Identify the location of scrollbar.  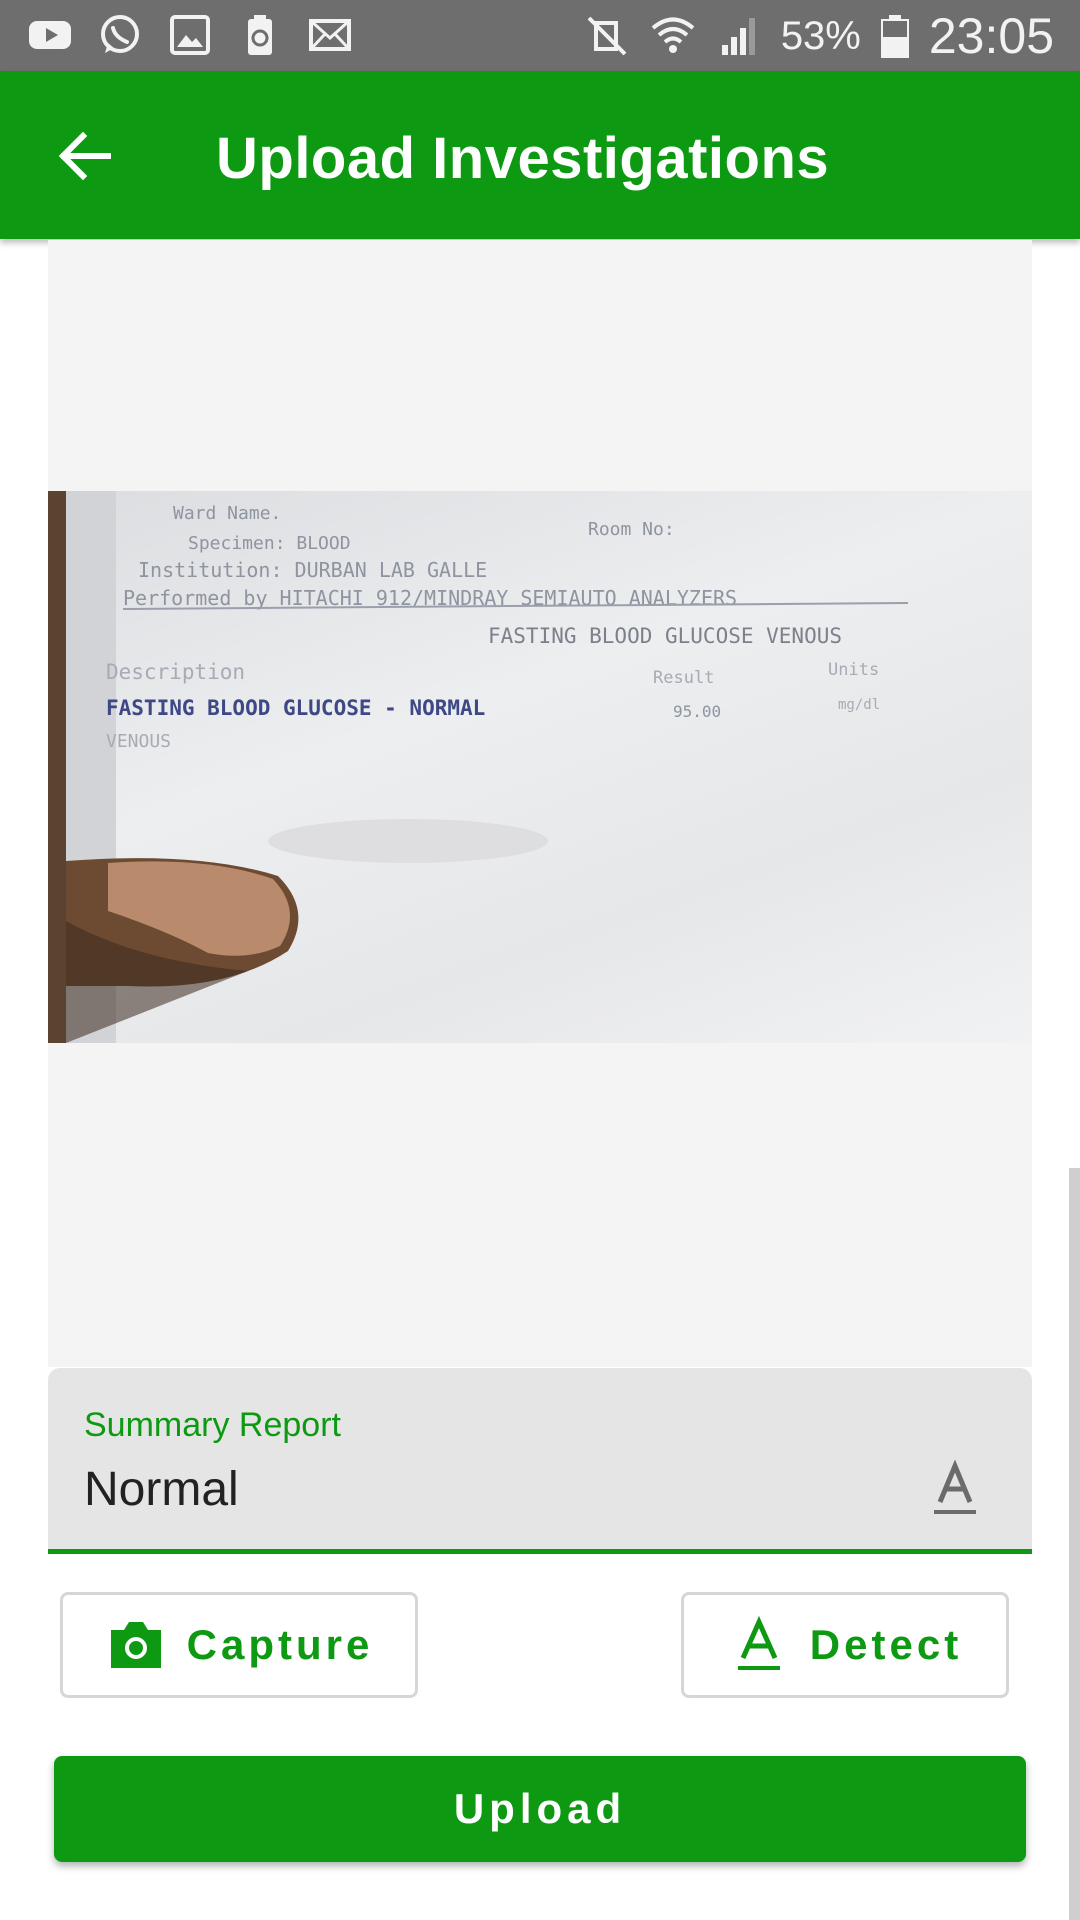
(1074, 1544).